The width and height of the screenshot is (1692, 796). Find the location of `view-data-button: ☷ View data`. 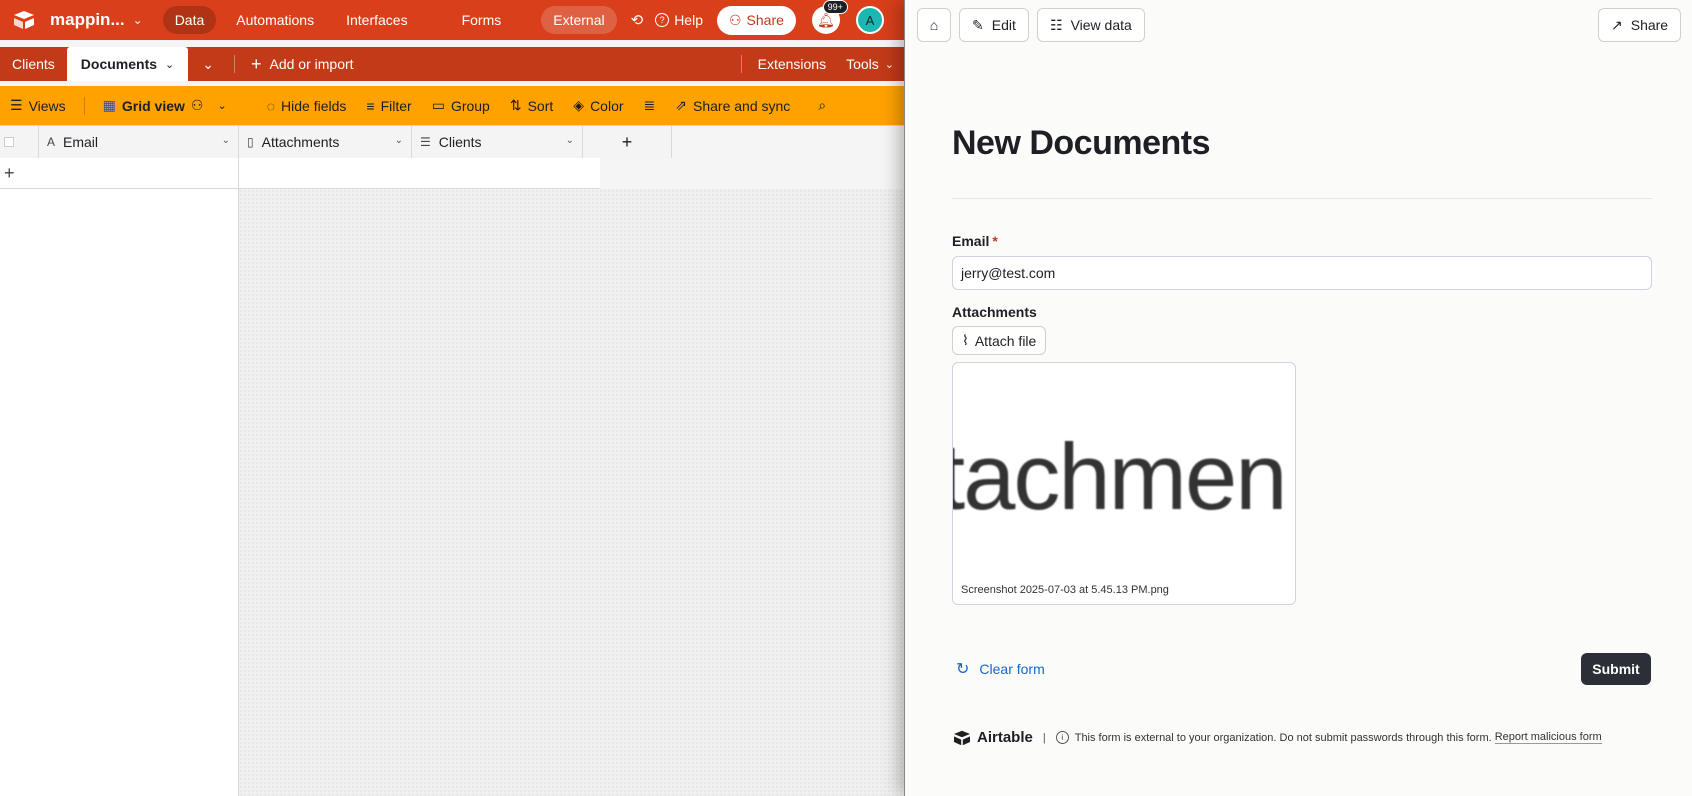

view-data-button: ☷ View data is located at coordinates (1091, 25).